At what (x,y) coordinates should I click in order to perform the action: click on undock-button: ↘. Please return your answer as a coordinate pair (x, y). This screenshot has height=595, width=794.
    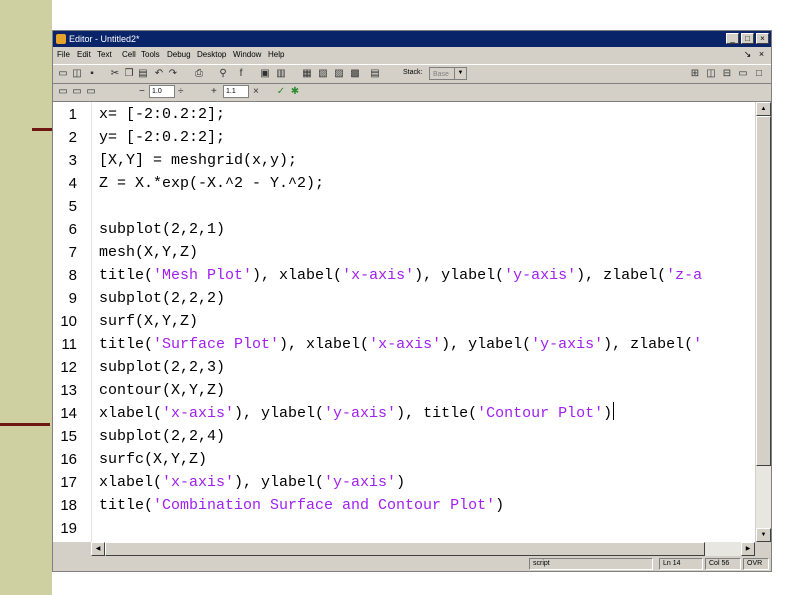
    Looking at the image, I should click on (747, 54).